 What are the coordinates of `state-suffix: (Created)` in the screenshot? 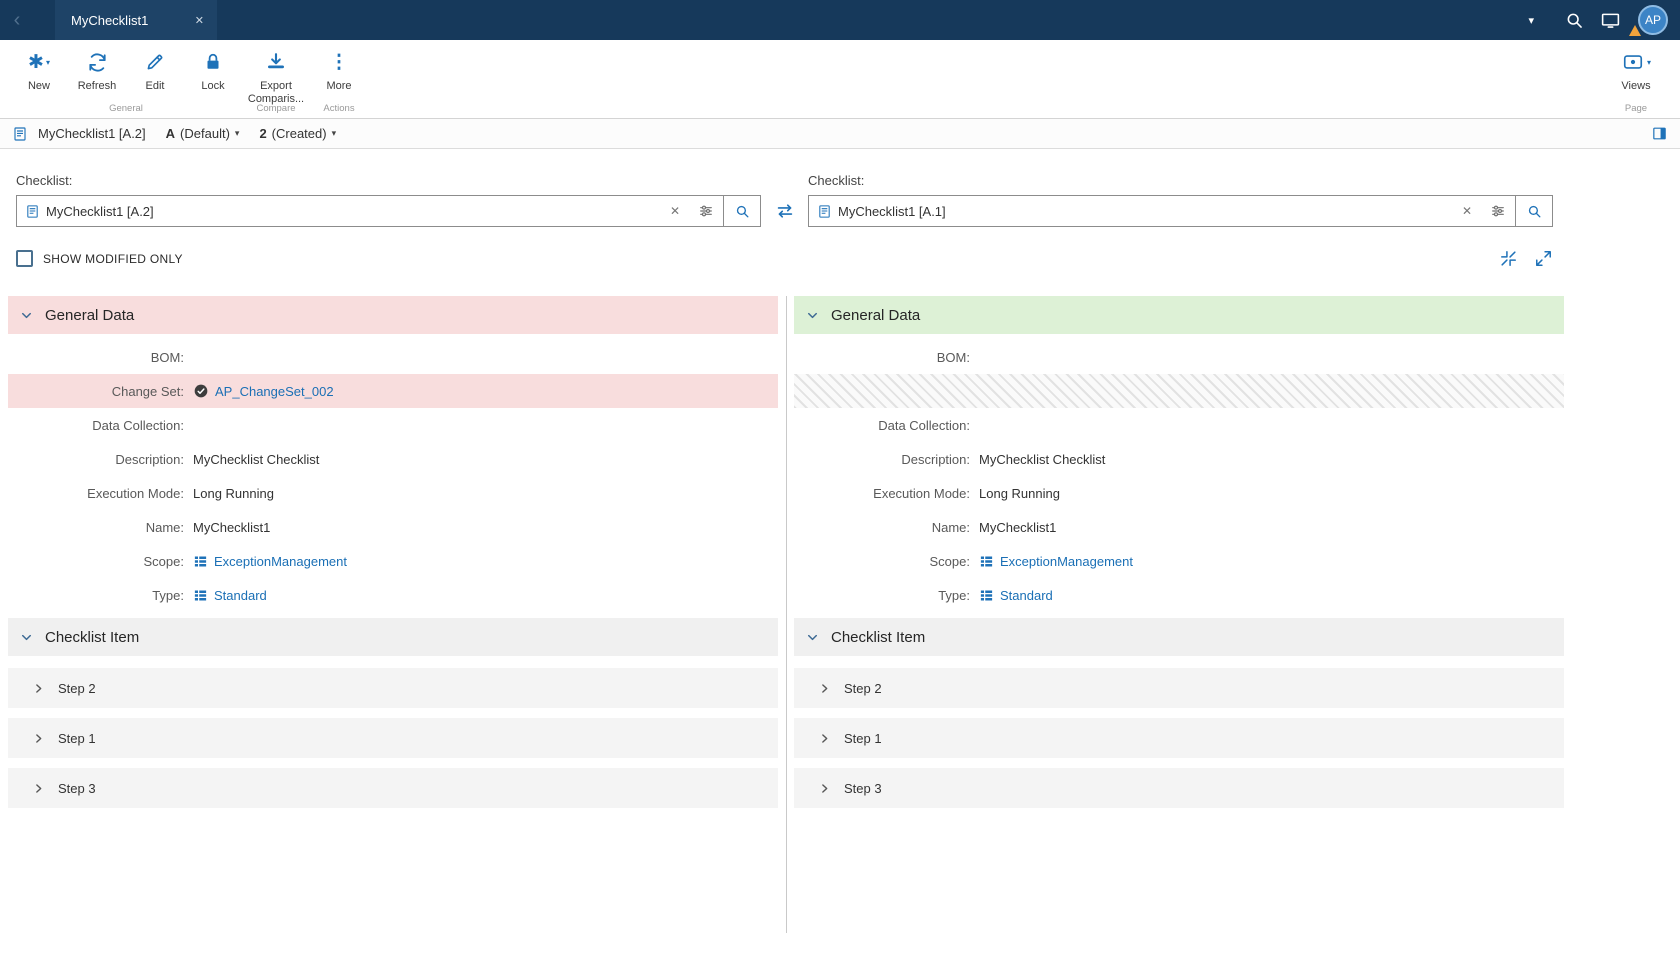 It's located at (299, 133).